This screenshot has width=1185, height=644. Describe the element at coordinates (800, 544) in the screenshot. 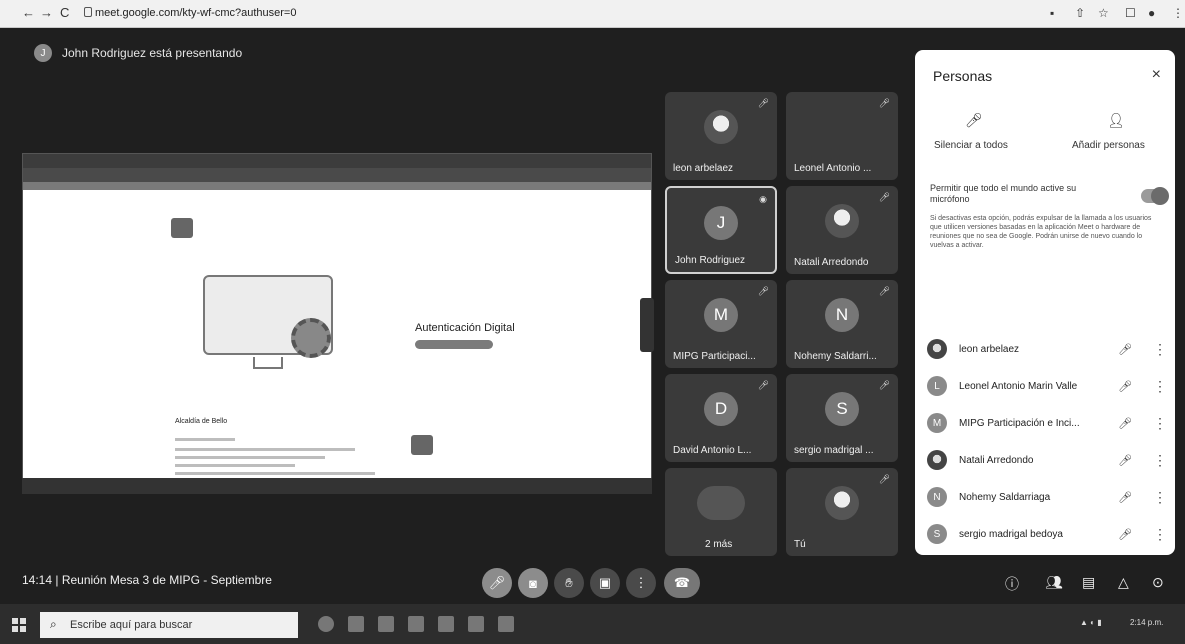

I see `tile-name: Tú` at that location.